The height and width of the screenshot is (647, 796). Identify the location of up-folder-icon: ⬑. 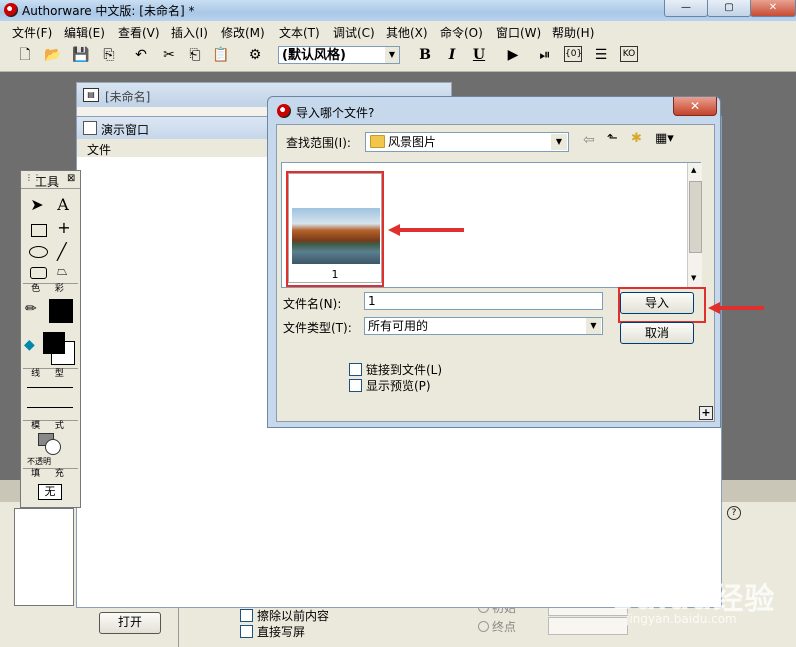
(612, 138).